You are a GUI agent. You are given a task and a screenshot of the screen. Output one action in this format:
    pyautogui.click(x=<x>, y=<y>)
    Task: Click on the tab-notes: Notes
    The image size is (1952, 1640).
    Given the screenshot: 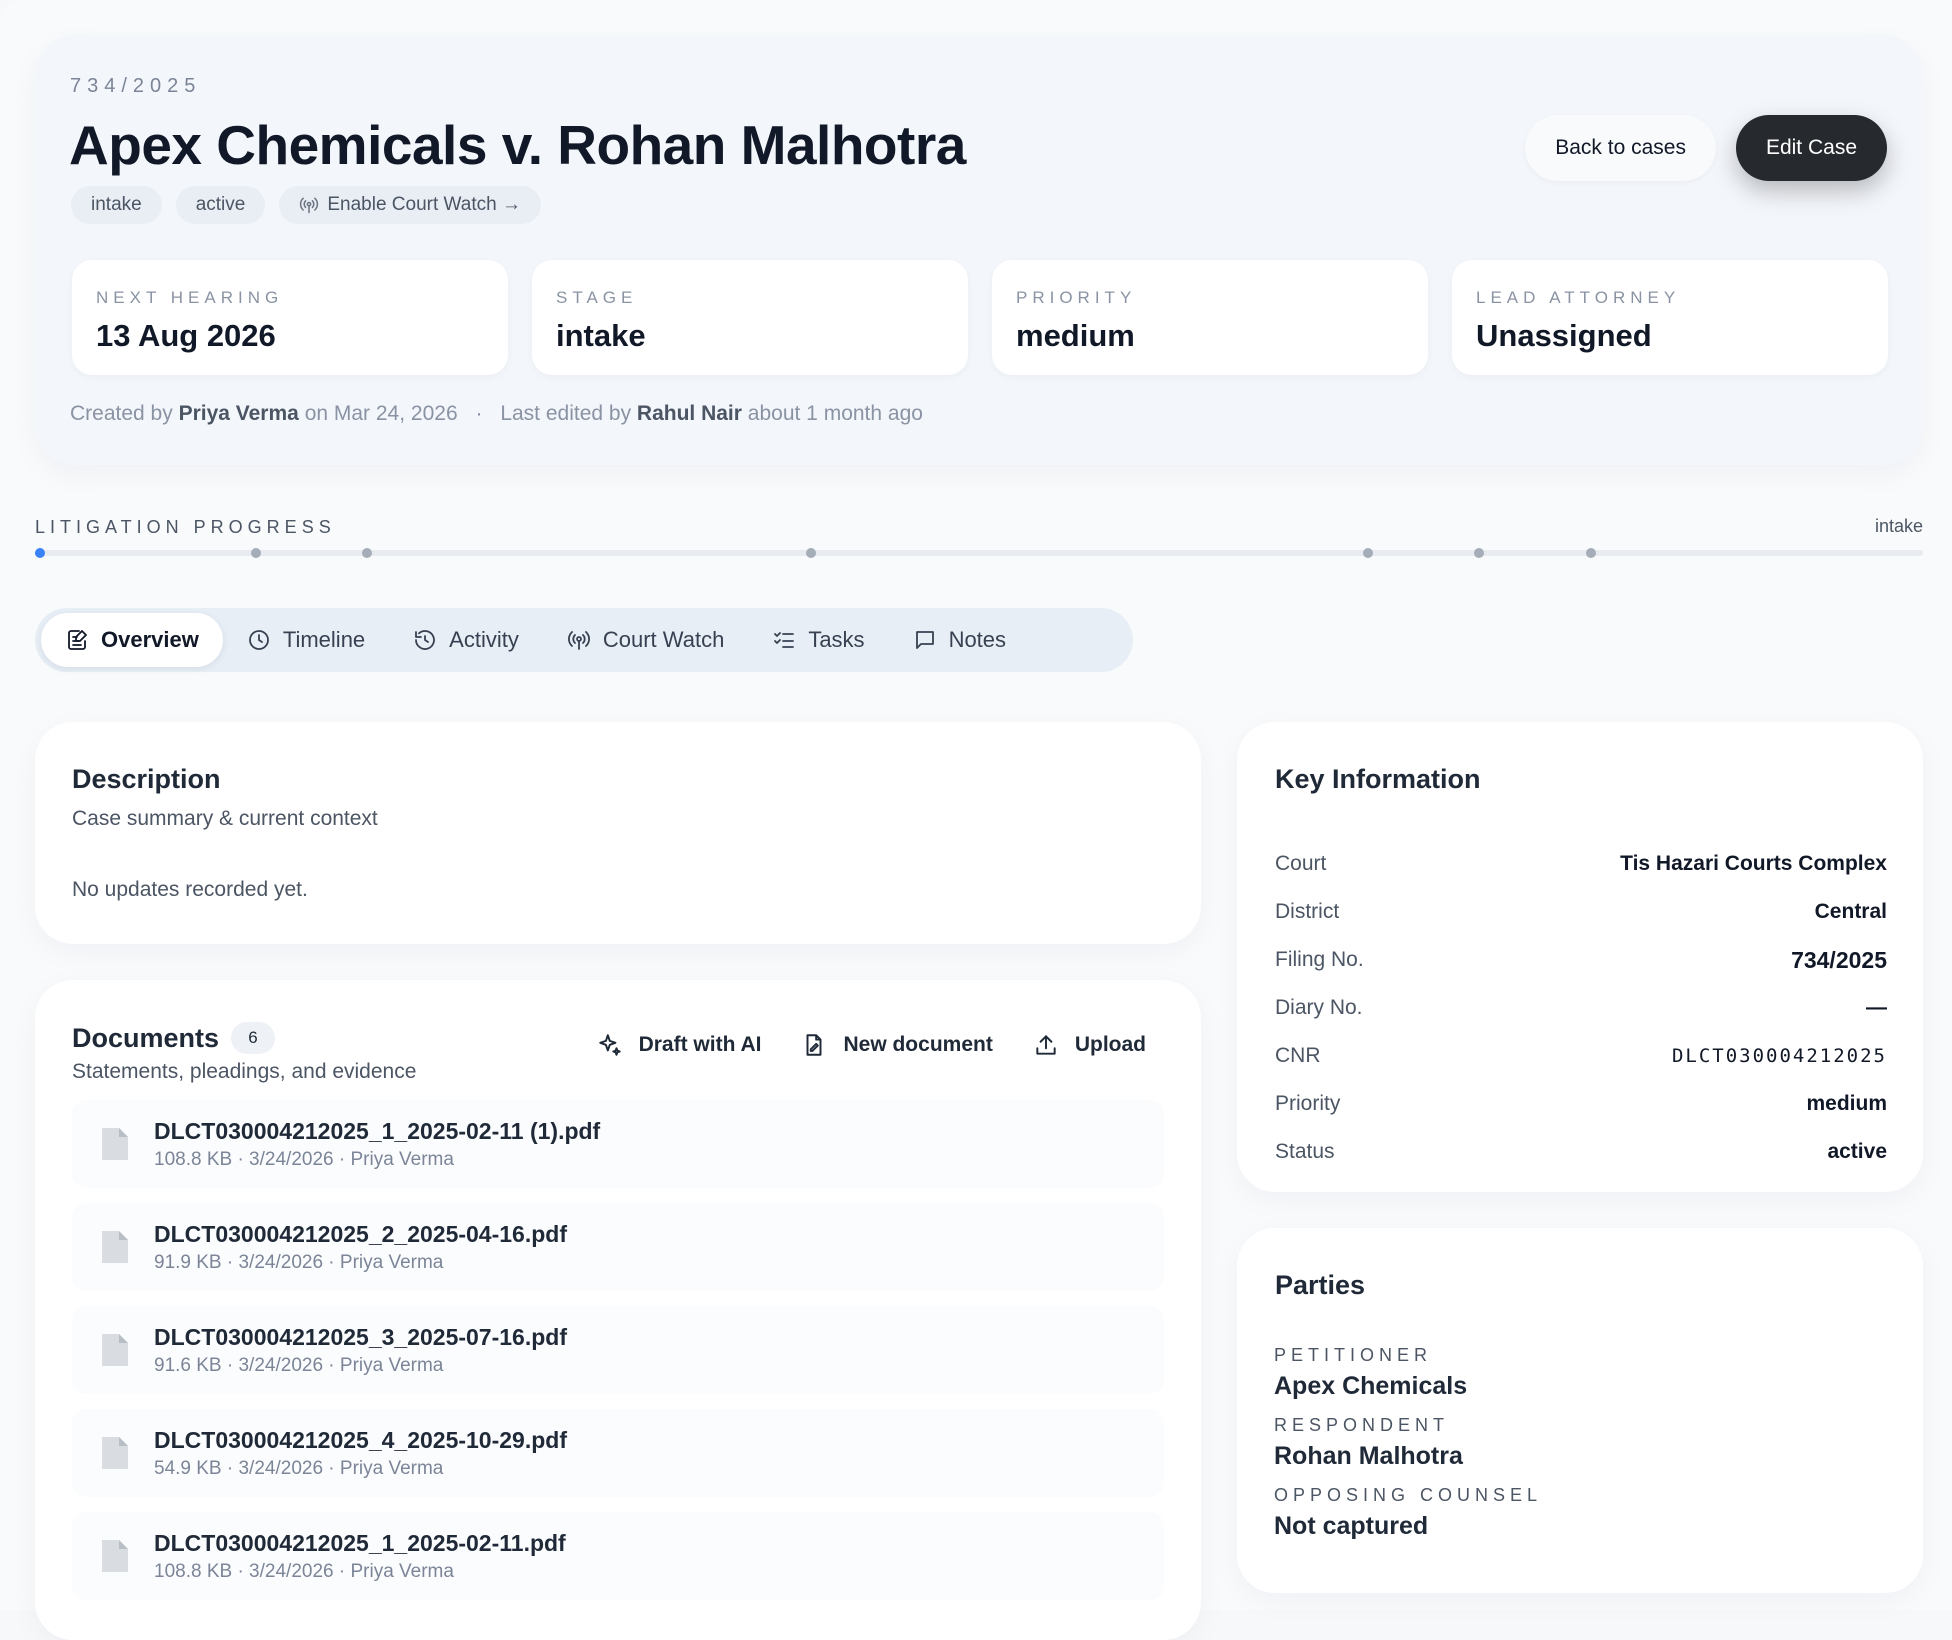 What is the action you would take?
    pyautogui.click(x=959, y=640)
    